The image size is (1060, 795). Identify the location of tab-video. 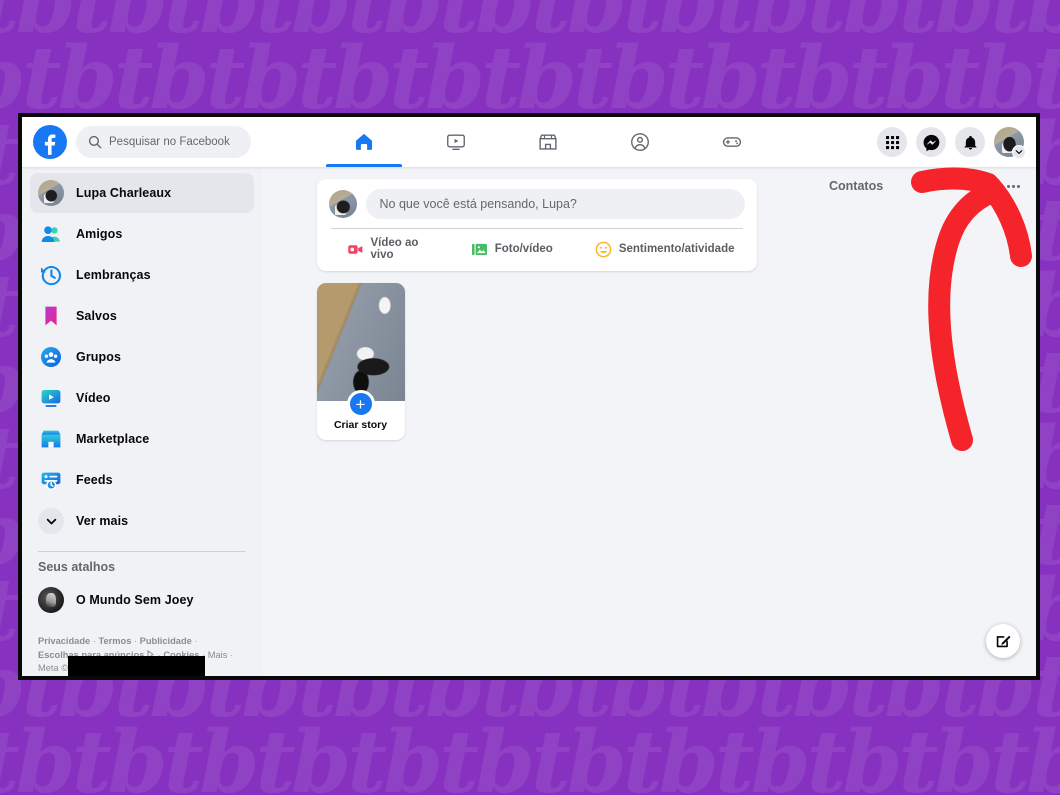
(456, 142).